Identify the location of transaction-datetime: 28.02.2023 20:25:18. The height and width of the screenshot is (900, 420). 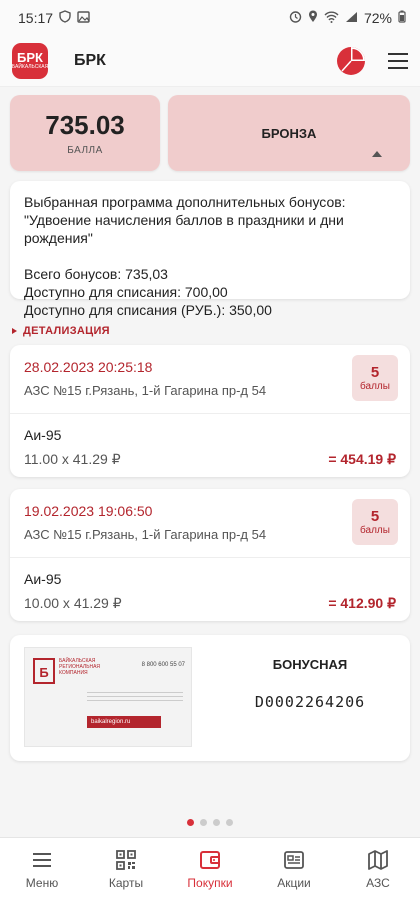
(88, 367).